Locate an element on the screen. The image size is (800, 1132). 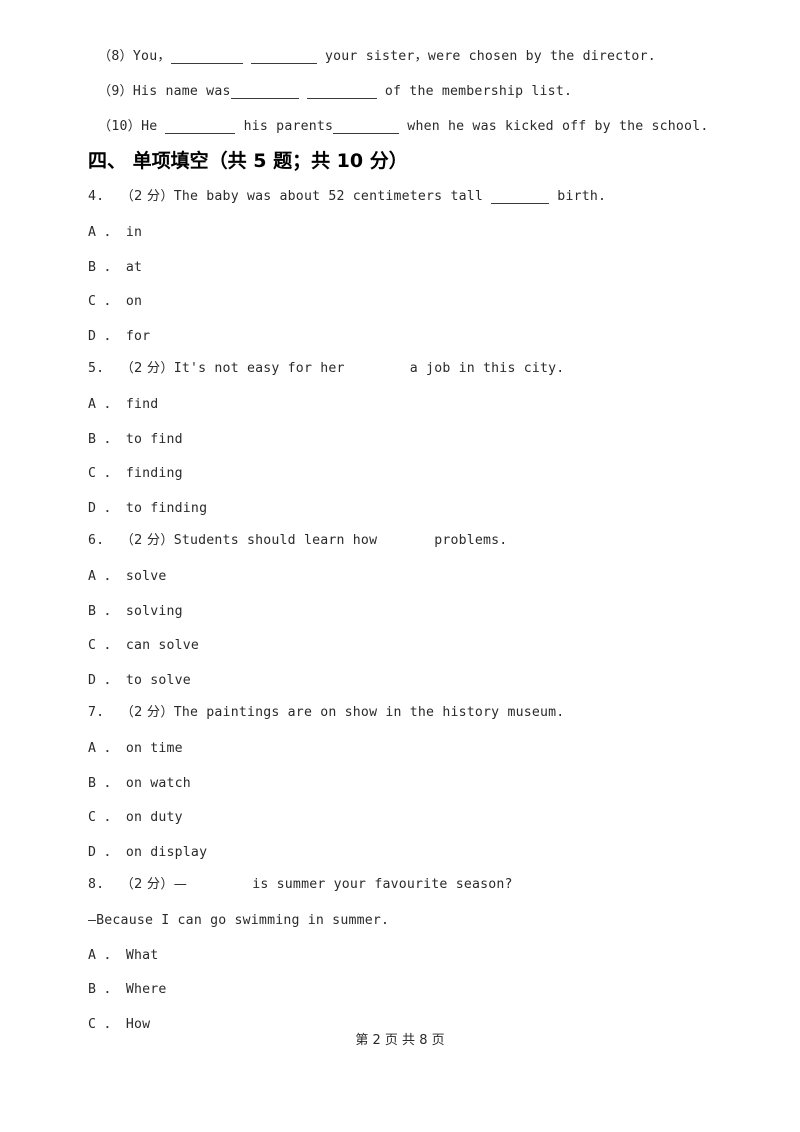
option-text: to find is located at coordinates (154, 439).